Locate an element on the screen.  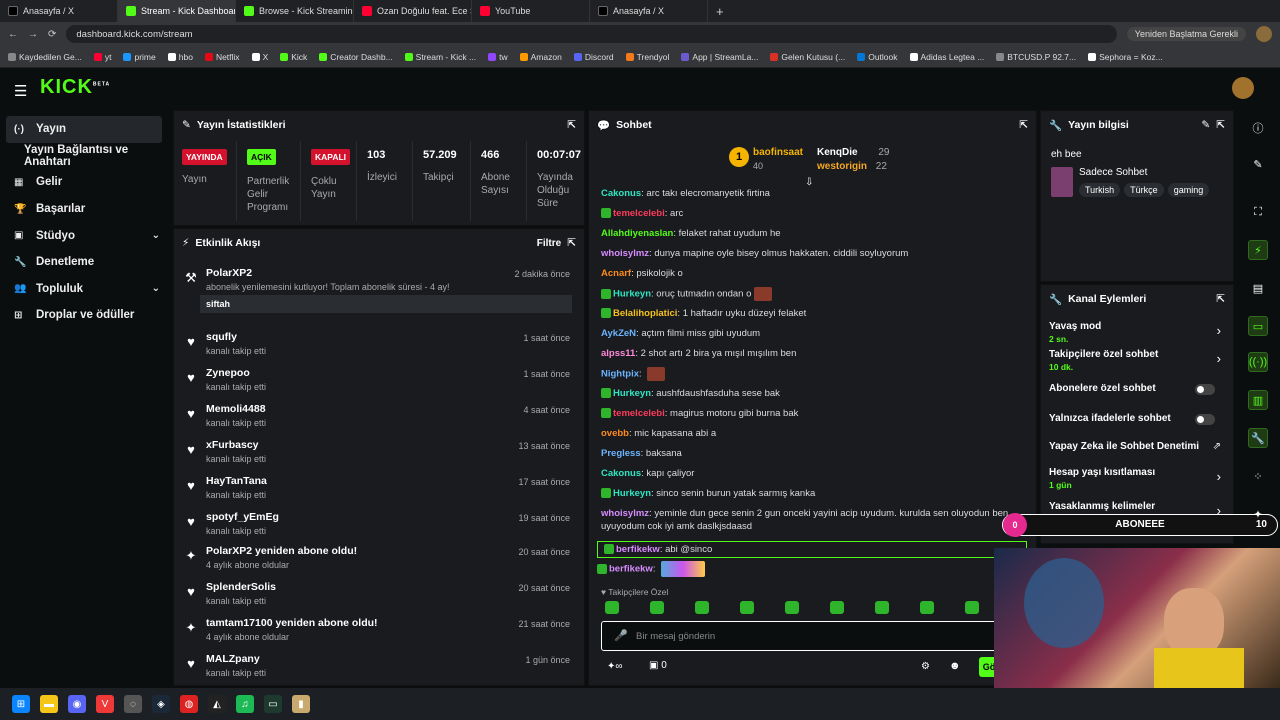
bookmark: tw is located at coordinates (498, 57).